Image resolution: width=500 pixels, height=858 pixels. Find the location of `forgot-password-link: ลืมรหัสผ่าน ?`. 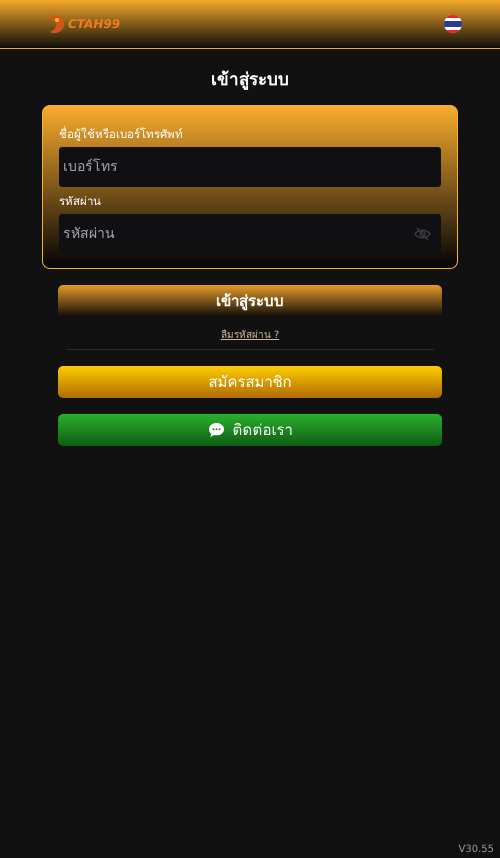

forgot-password-link: ลืมรหัสผ่าน ? is located at coordinates (250, 334).